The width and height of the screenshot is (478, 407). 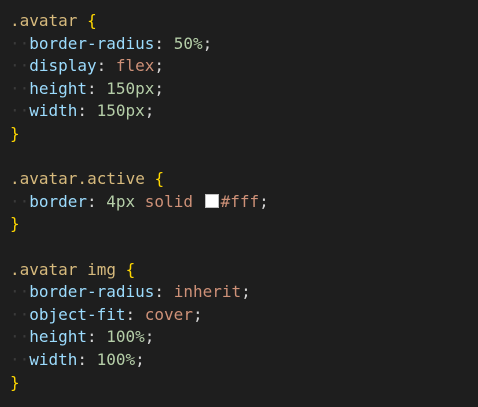 I want to click on css-property: display, so click(x=63, y=66).